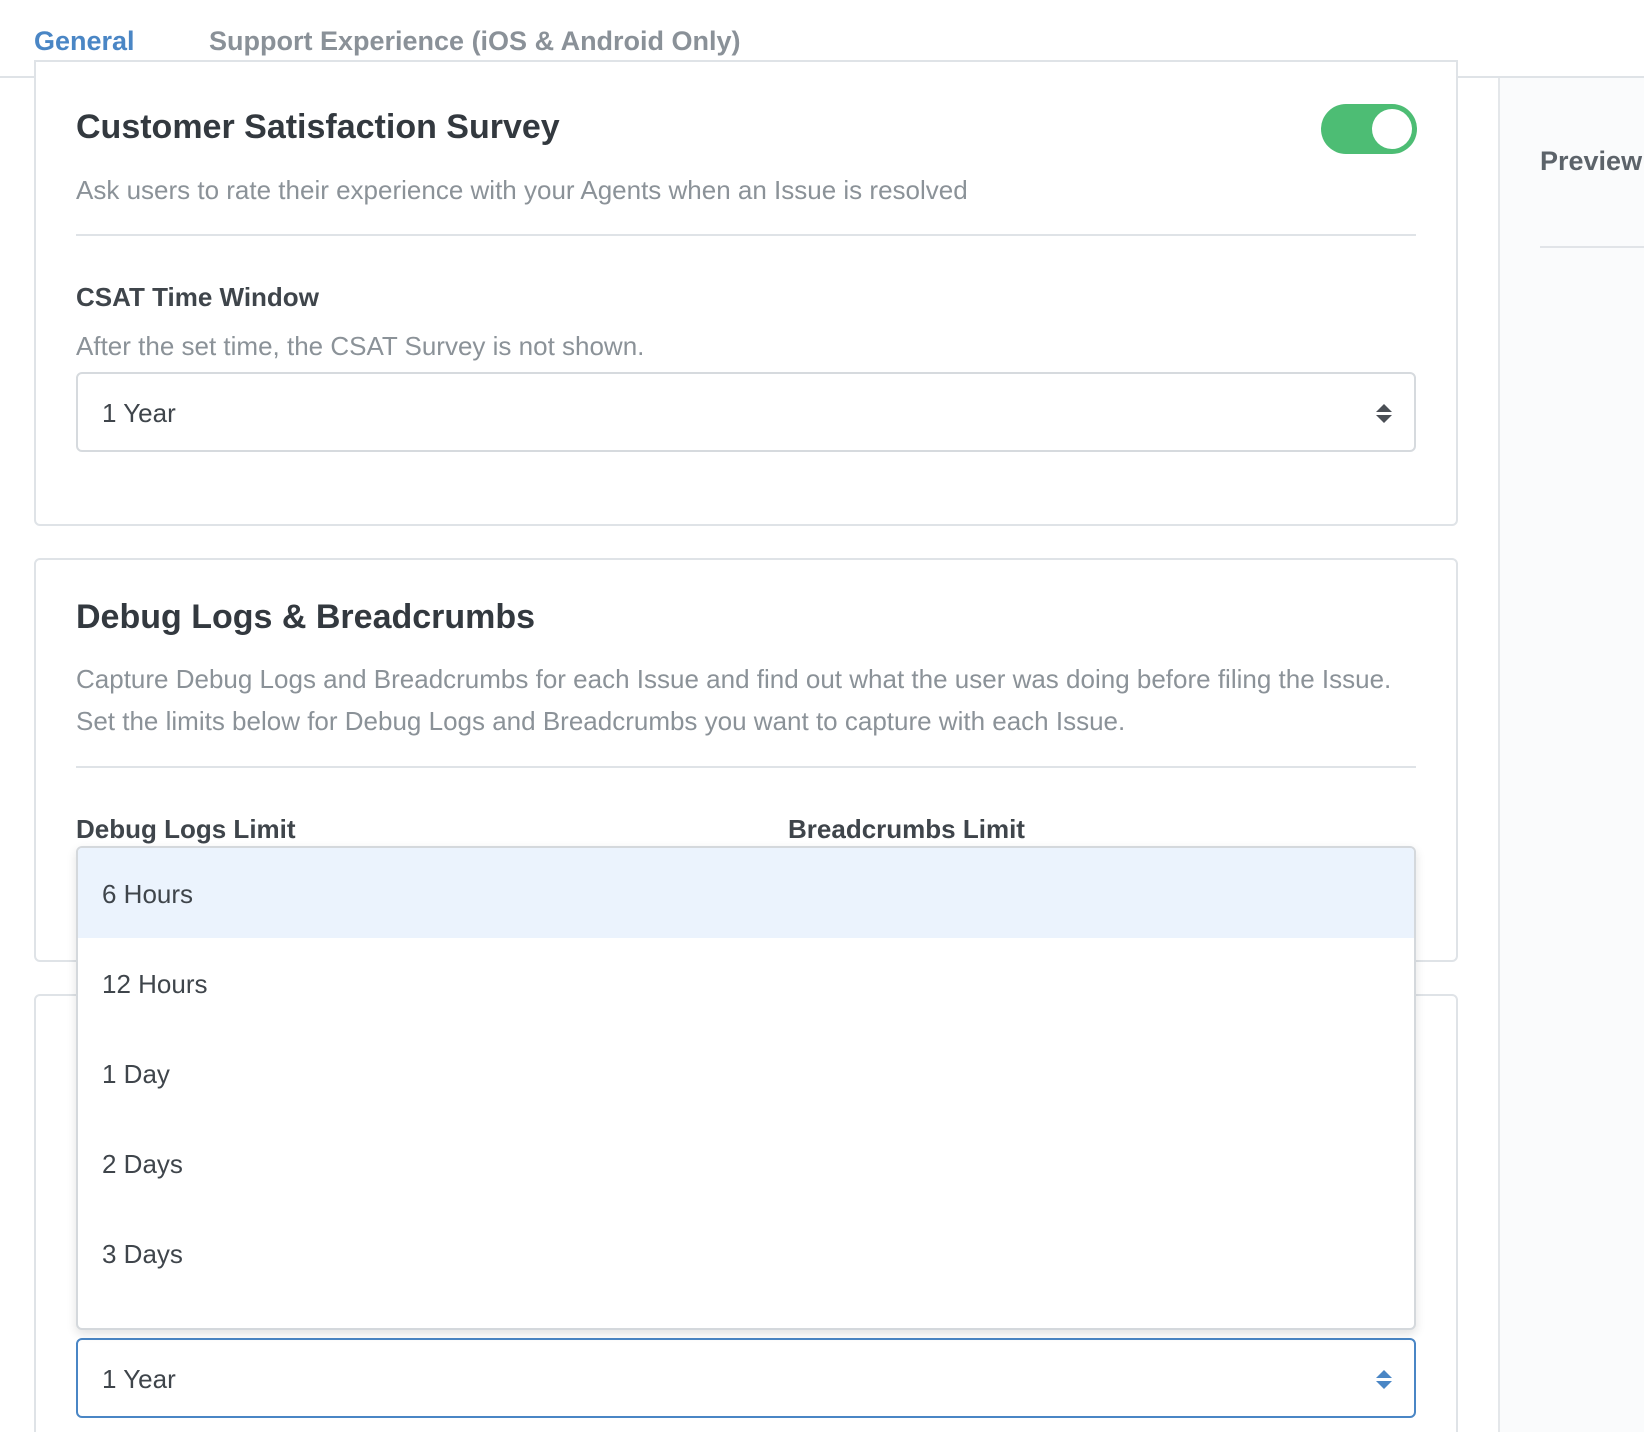 This screenshot has height=1432, width=1644. Describe the element at coordinates (1592, 247) in the screenshot. I see `preview-divider` at that location.